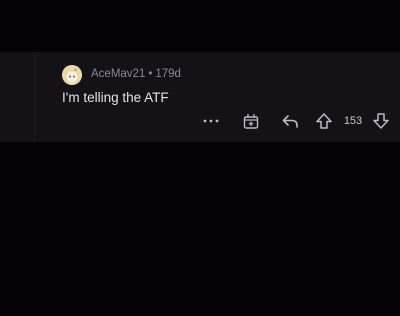  I want to click on vote-score: 153, so click(353, 121).